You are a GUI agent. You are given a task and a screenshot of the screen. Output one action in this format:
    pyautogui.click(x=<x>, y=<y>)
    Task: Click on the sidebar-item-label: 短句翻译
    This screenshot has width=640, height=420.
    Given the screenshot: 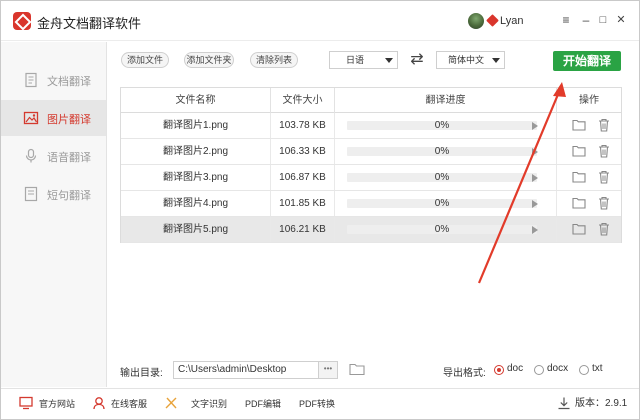 What is the action you would take?
    pyautogui.click(x=69, y=196)
    